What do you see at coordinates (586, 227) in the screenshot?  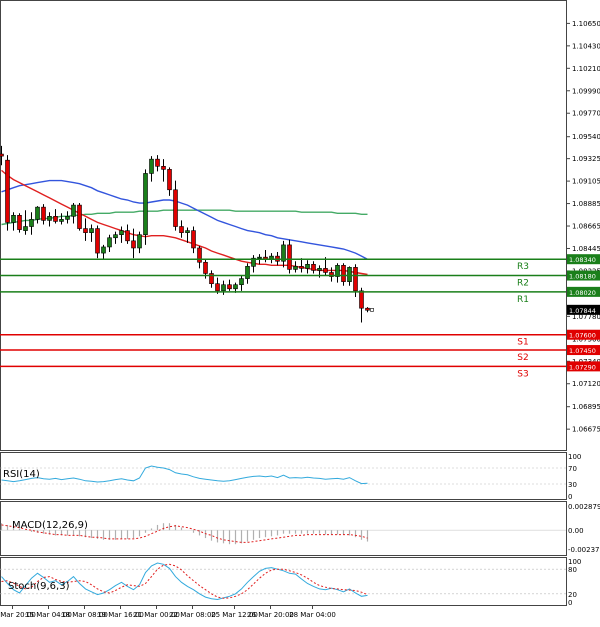 I see `price-tick-label: 1.08665` at bounding box center [586, 227].